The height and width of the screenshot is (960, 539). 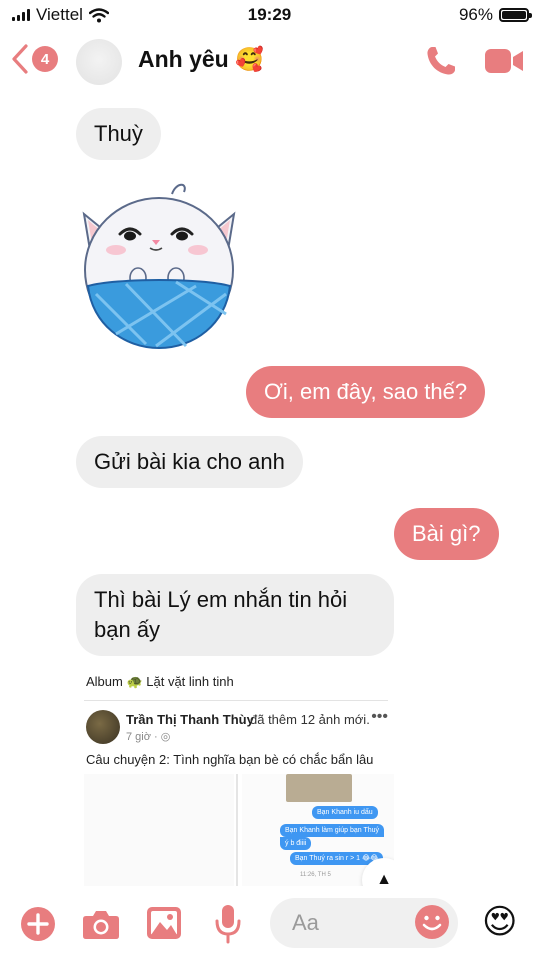 I want to click on message-bubble-outgoing: Ơi, em đây, sao thế?, so click(x=366, y=392).